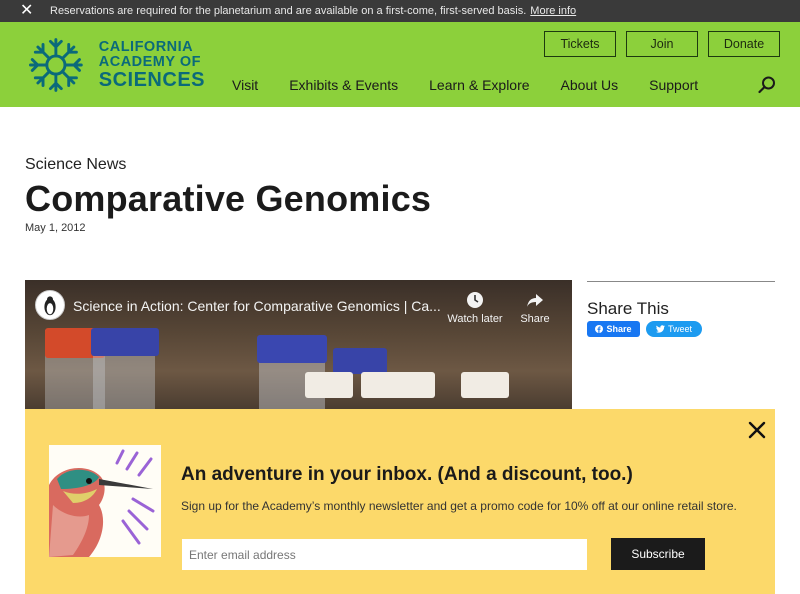  I want to click on search-icon, so click(767, 85).